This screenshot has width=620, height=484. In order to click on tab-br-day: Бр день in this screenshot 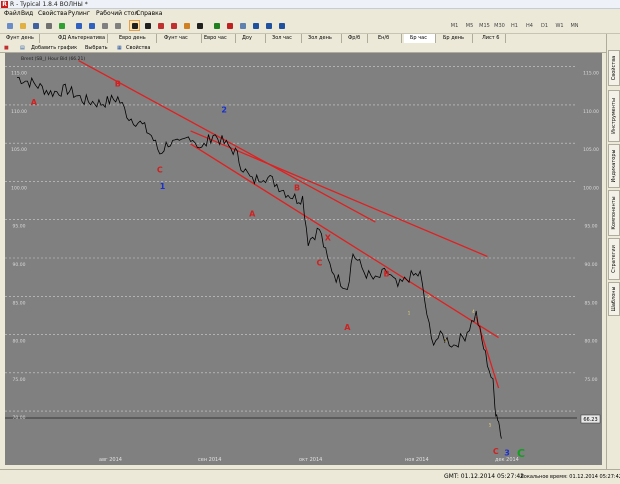, I will do `click(455, 38)`.